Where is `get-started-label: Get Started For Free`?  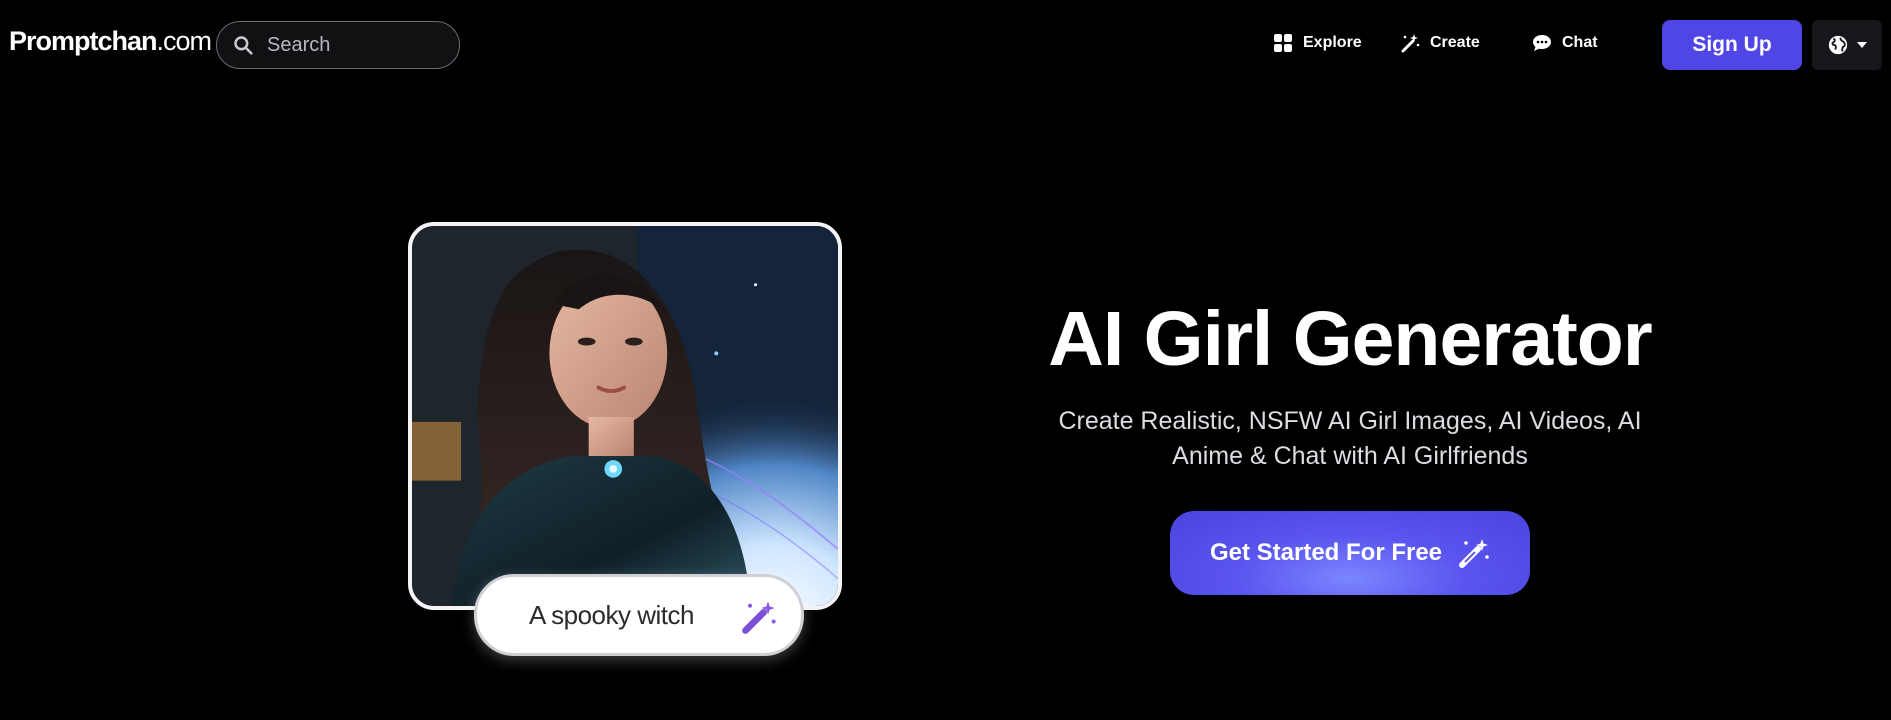 get-started-label: Get Started For Free is located at coordinates (1326, 552).